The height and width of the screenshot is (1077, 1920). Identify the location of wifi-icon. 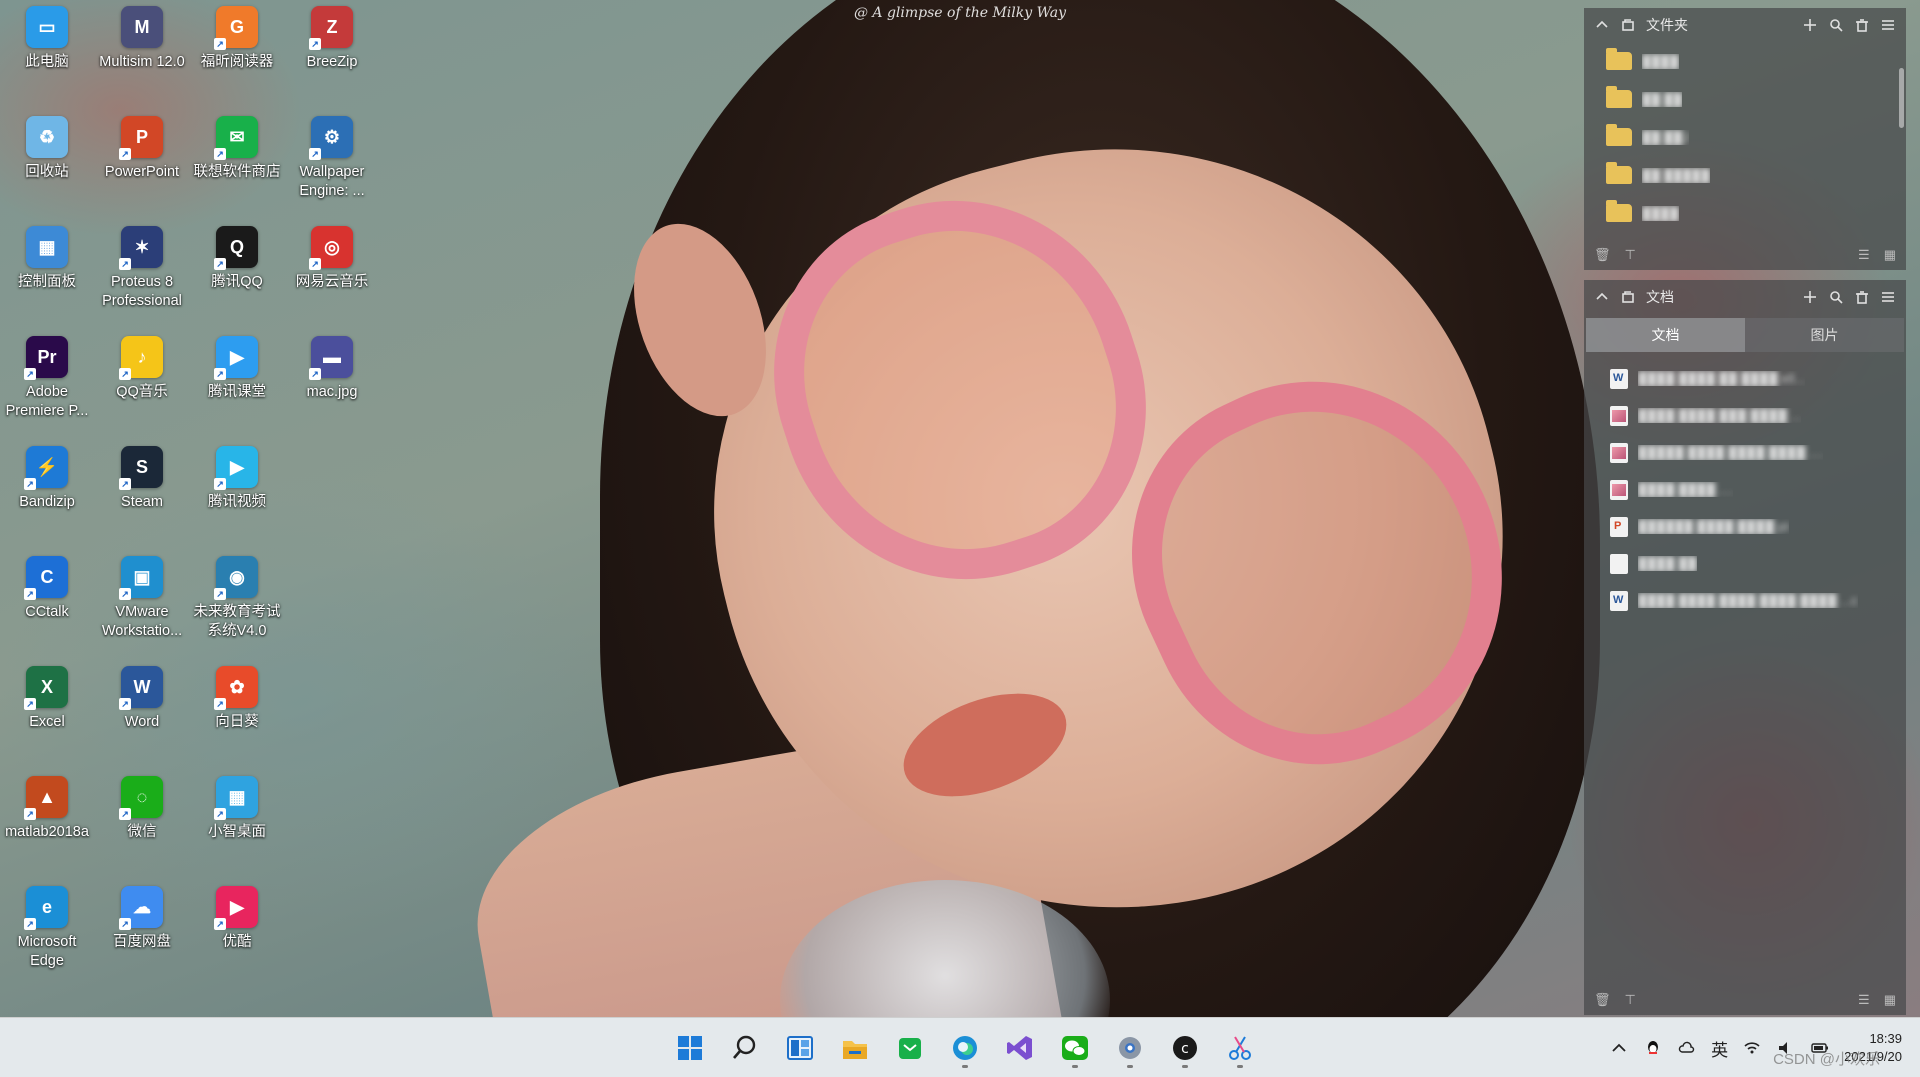
(1752, 1048).